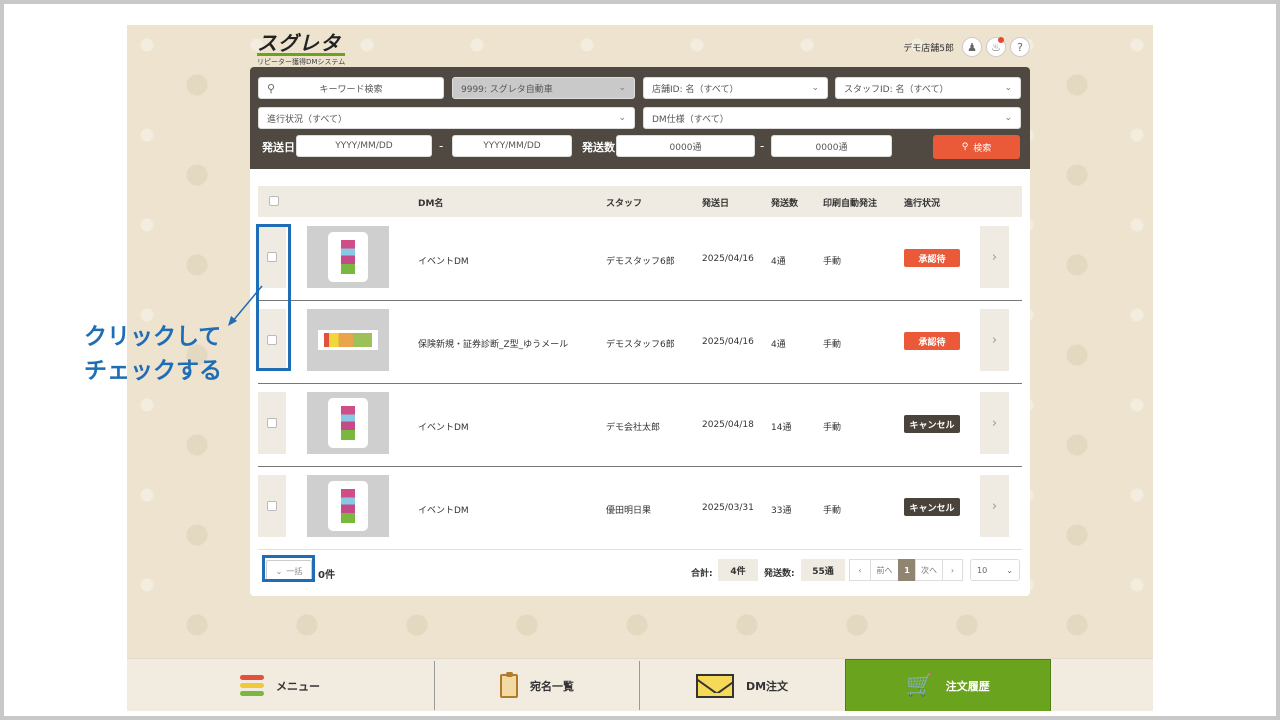 The image size is (1280, 720). What do you see at coordinates (781, 511) in the screenshot?
I see `send-count: 33通` at bounding box center [781, 511].